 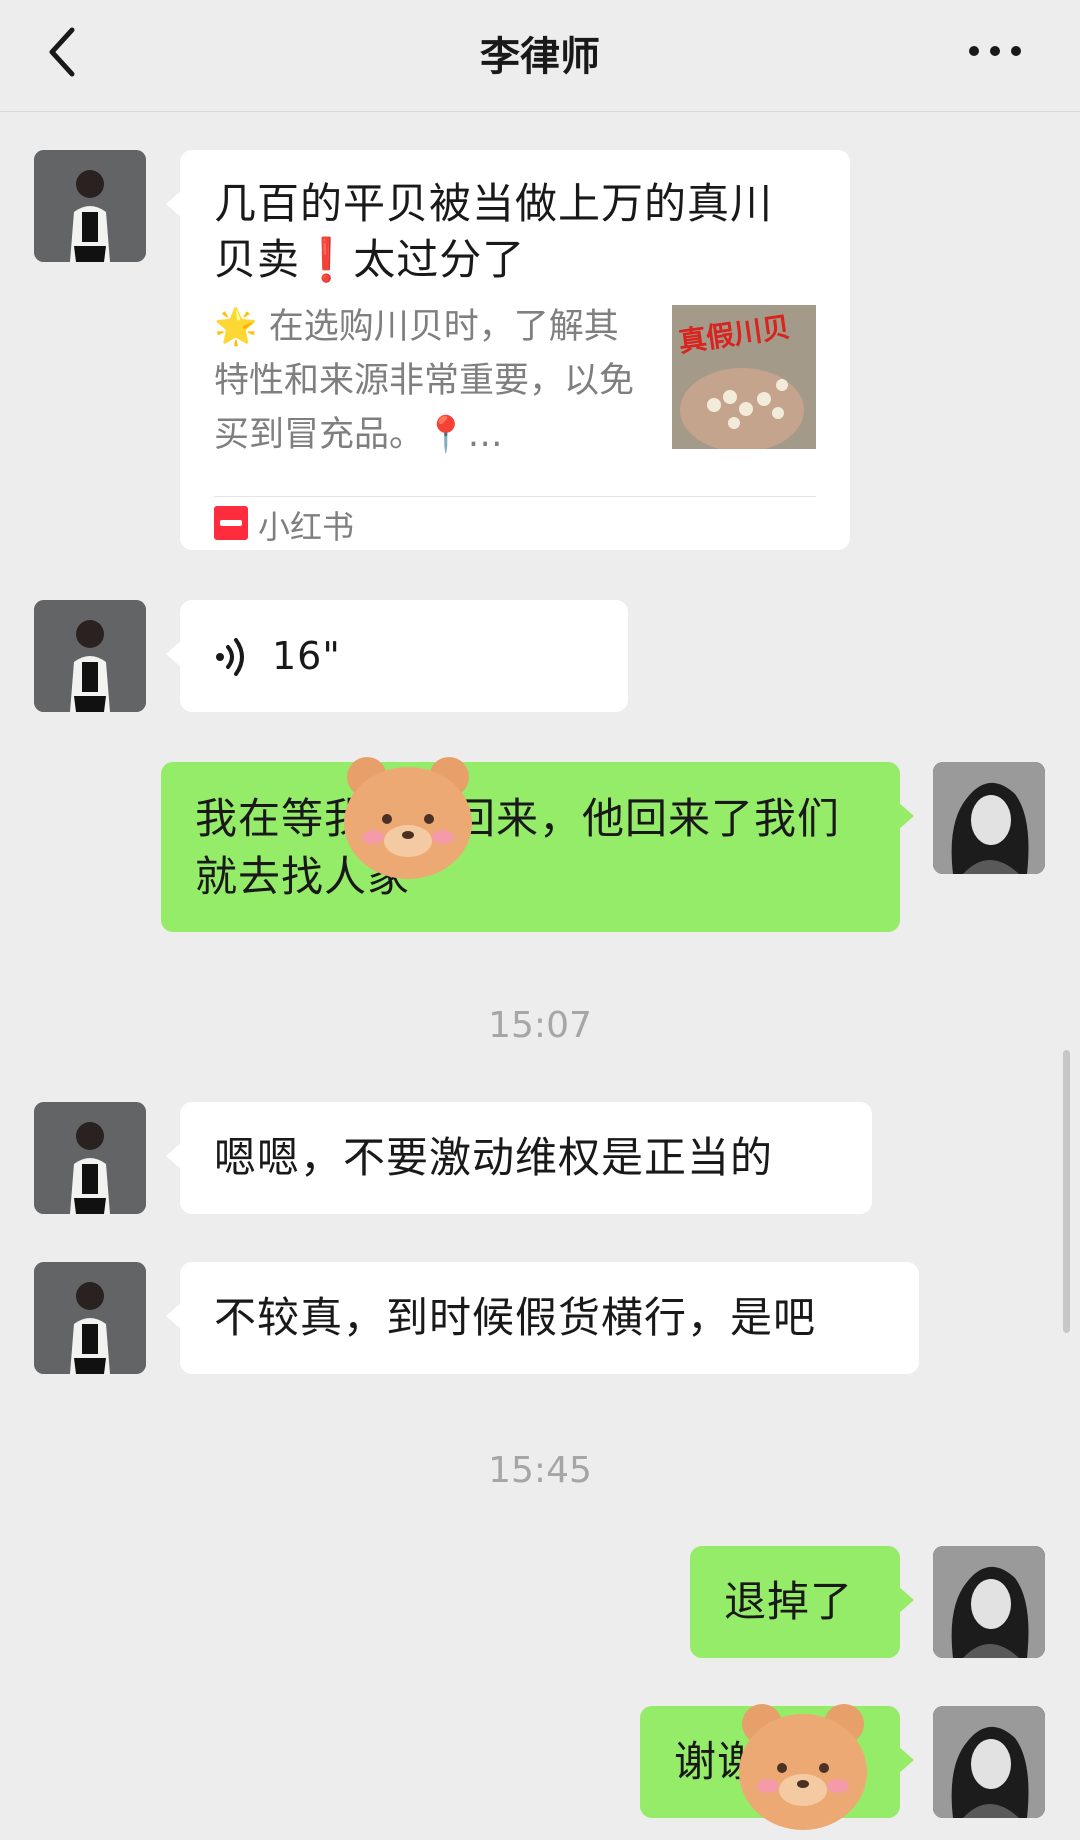 What do you see at coordinates (494, 1157) in the screenshot?
I see `message-text: 嗯嗯，不要激动维权是正当的` at bounding box center [494, 1157].